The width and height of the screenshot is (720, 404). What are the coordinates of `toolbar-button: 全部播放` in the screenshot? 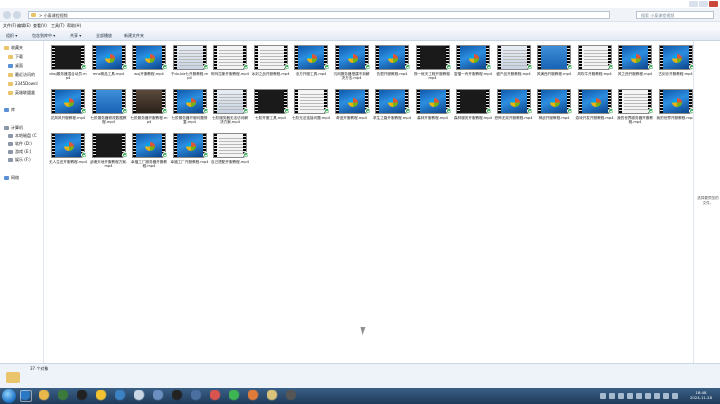 It's located at (104, 36).